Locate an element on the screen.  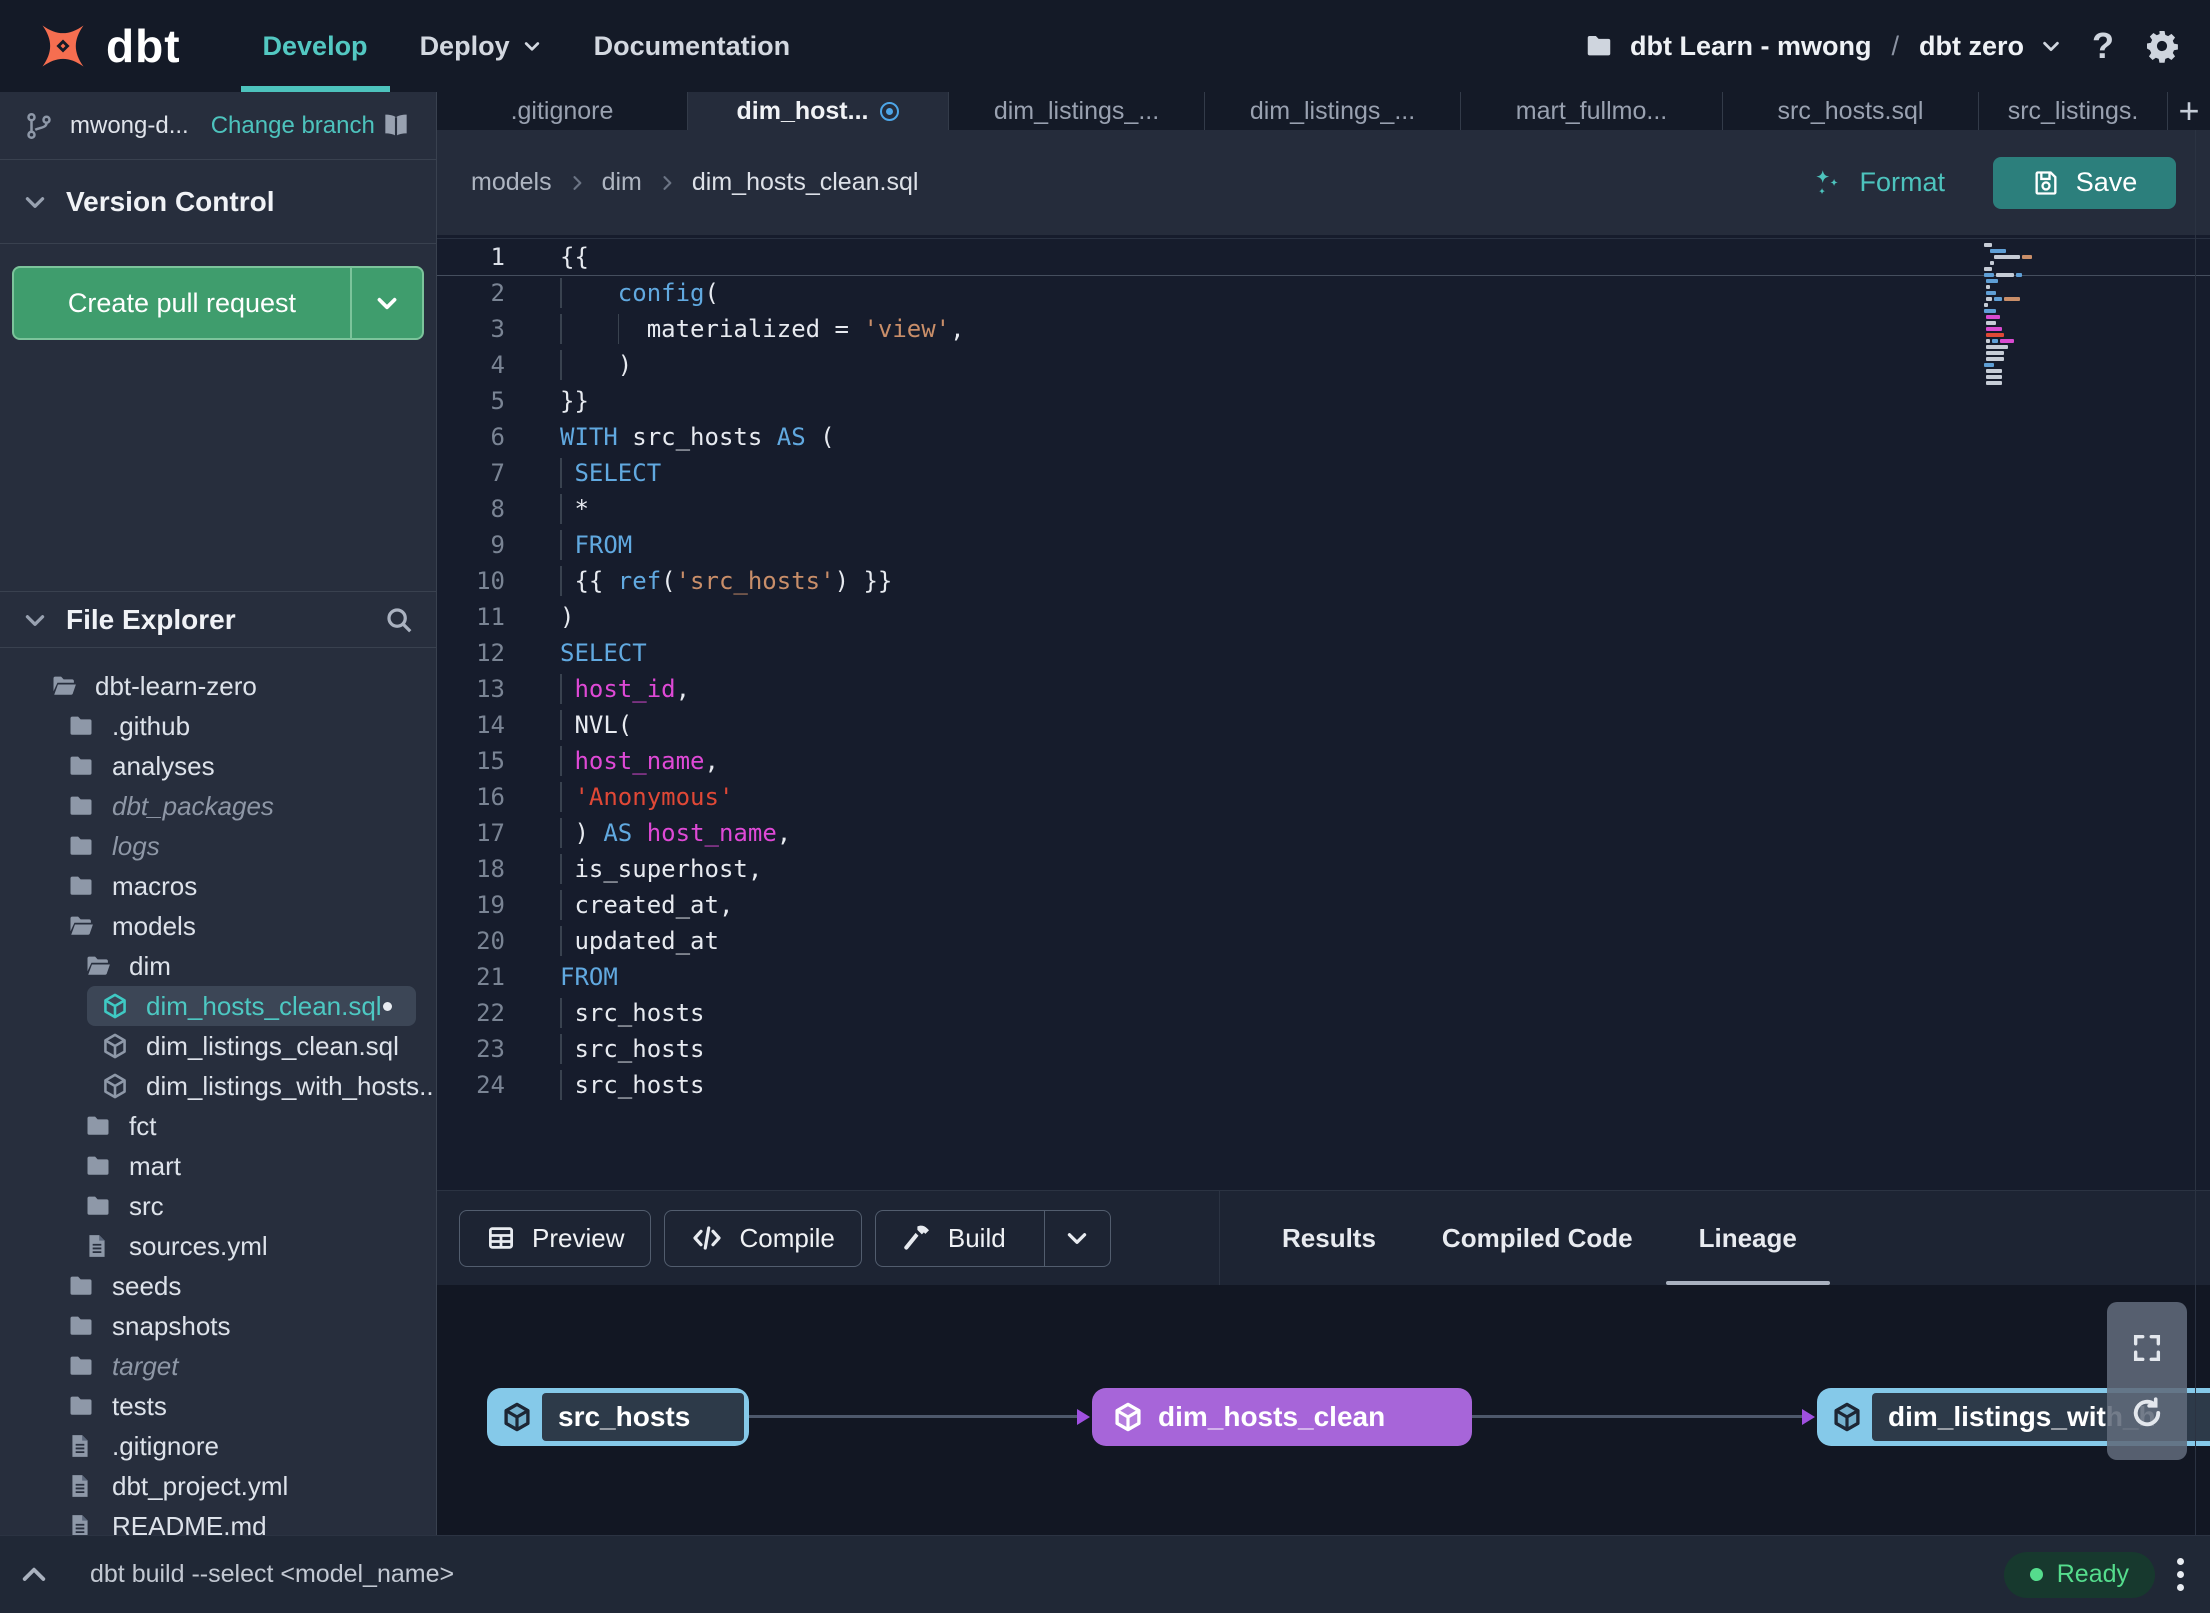
tree-item-macros: macros is located at coordinates (218, 886).